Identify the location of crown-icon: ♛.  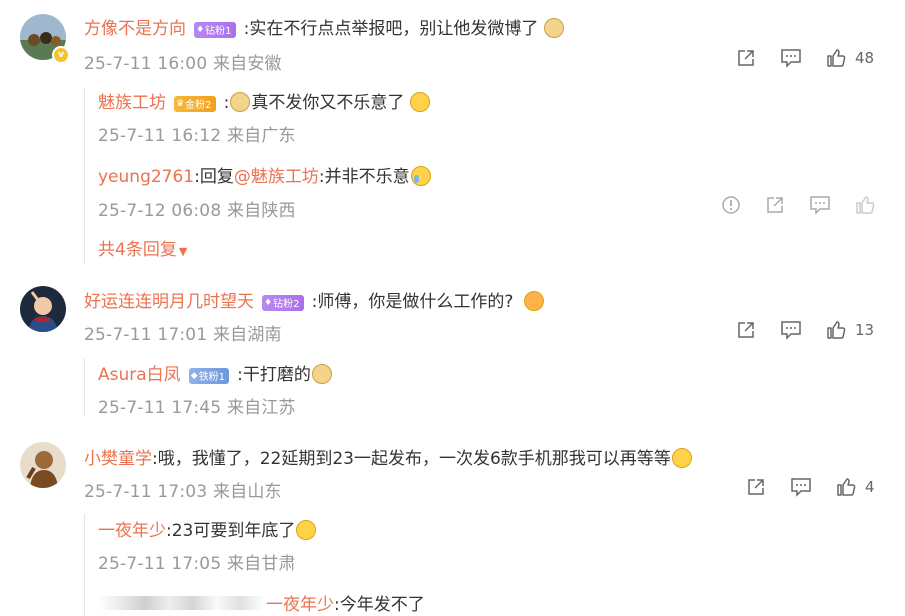
(180, 103).